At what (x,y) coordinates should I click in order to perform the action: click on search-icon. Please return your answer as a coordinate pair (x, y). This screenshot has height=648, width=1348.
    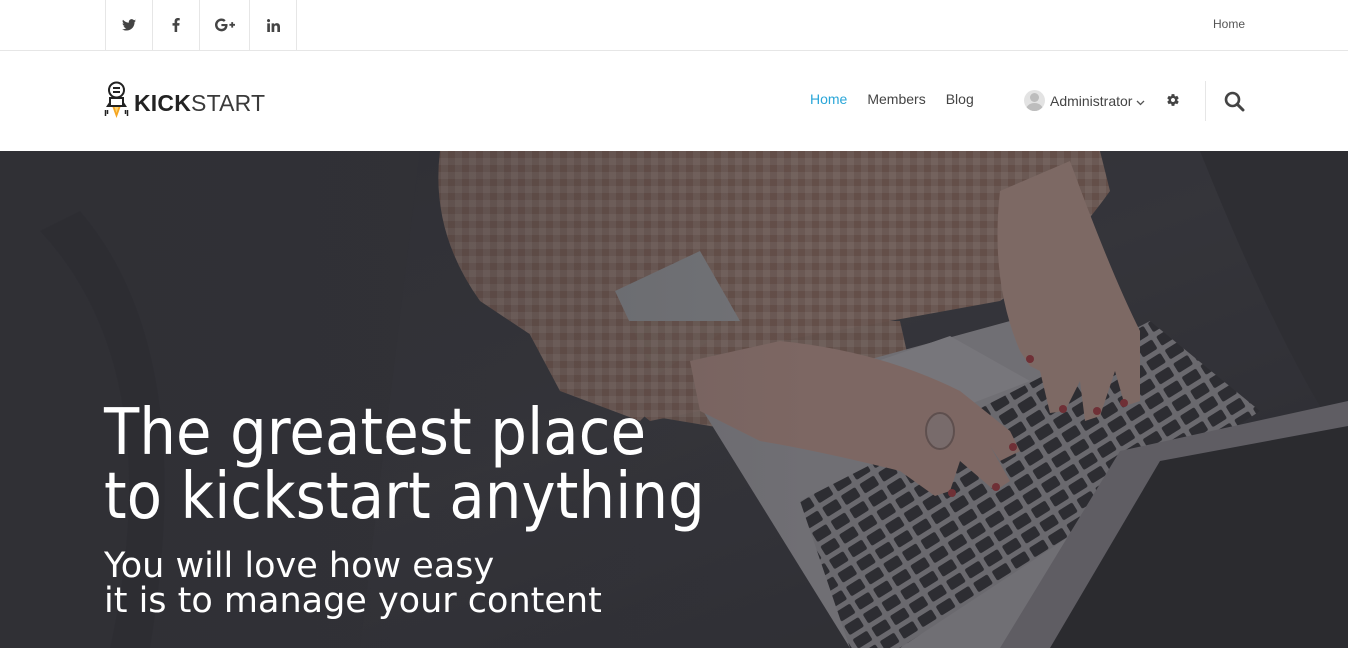
    Looking at the image, I should click on (1234, 104).